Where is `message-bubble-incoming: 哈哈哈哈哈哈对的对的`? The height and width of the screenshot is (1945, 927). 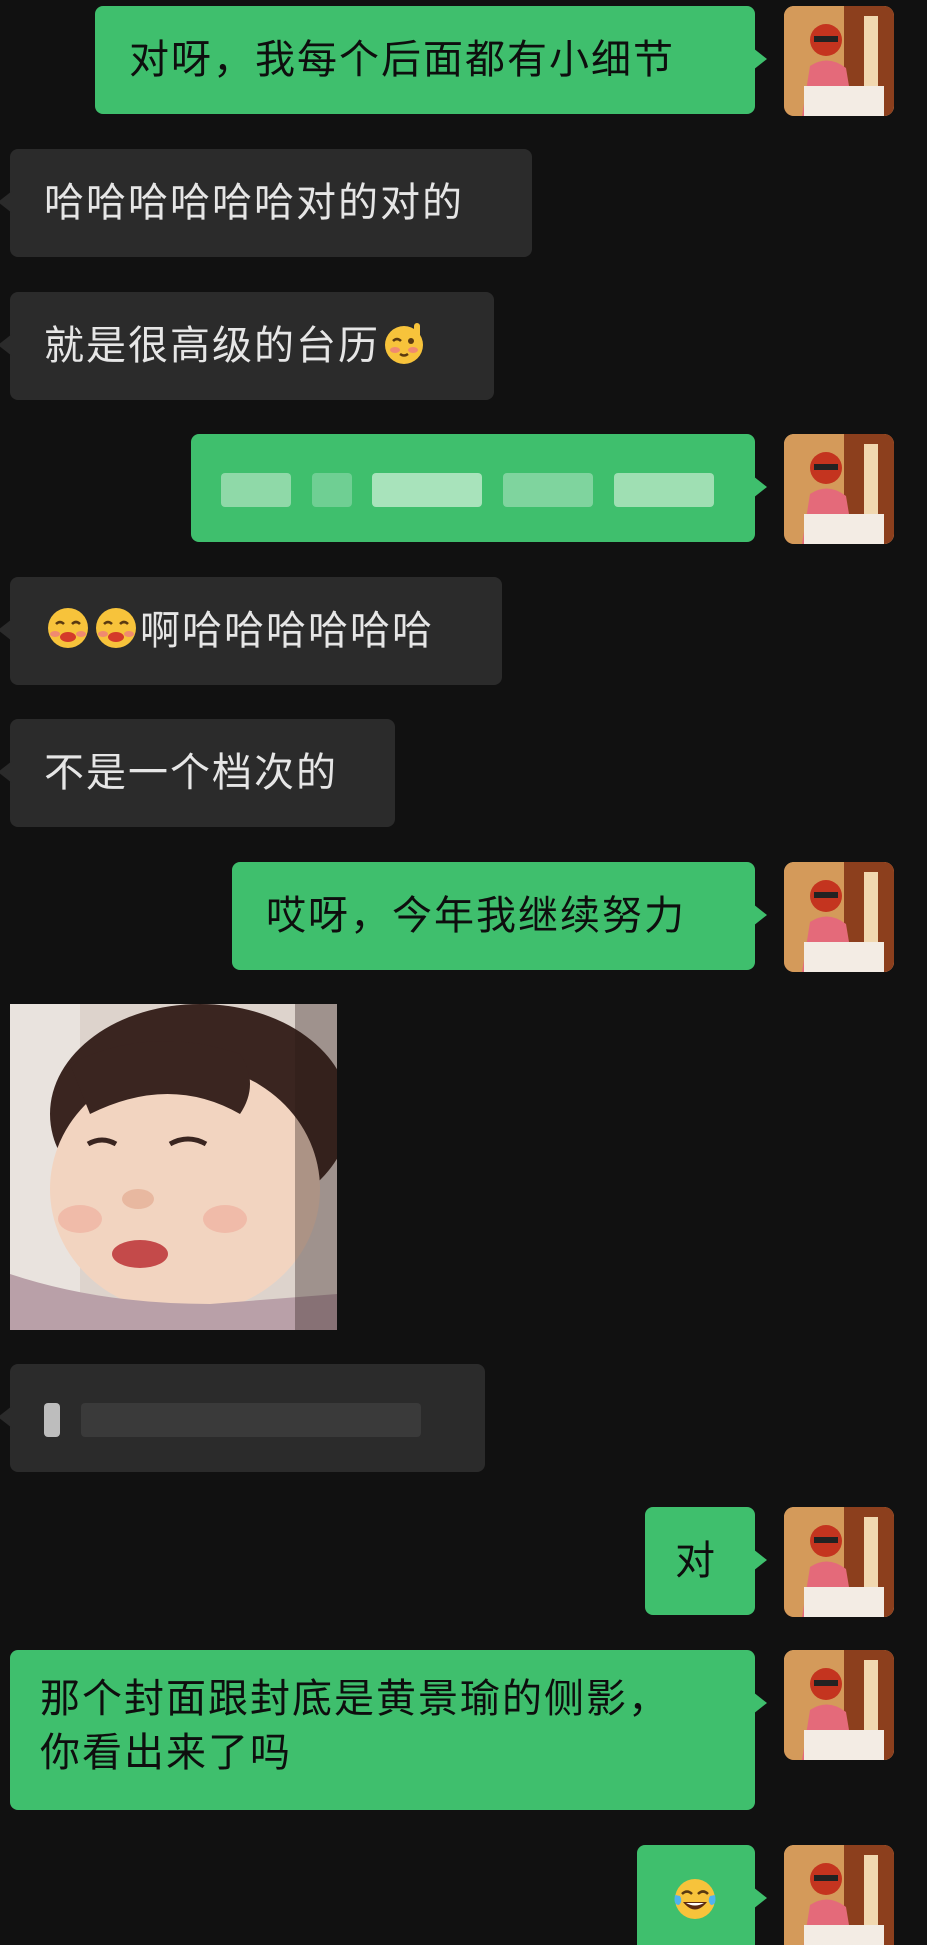
message-bubble-incoming: 哈哈哈哈哈哈对的对的 is located at coordinates (266, 203).